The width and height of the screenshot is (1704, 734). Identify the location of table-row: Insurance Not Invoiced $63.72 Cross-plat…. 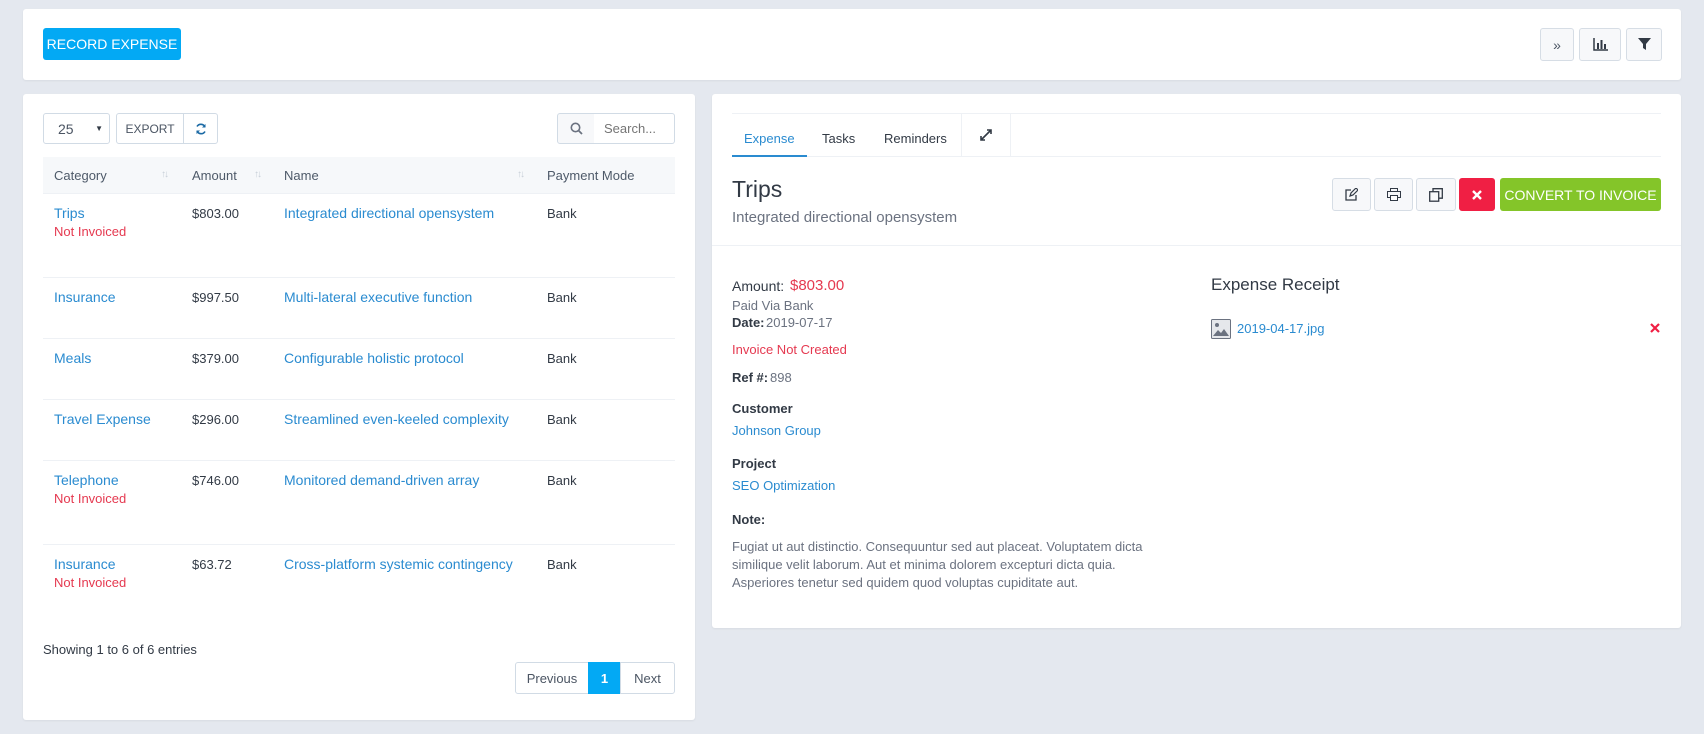
(359, 573).